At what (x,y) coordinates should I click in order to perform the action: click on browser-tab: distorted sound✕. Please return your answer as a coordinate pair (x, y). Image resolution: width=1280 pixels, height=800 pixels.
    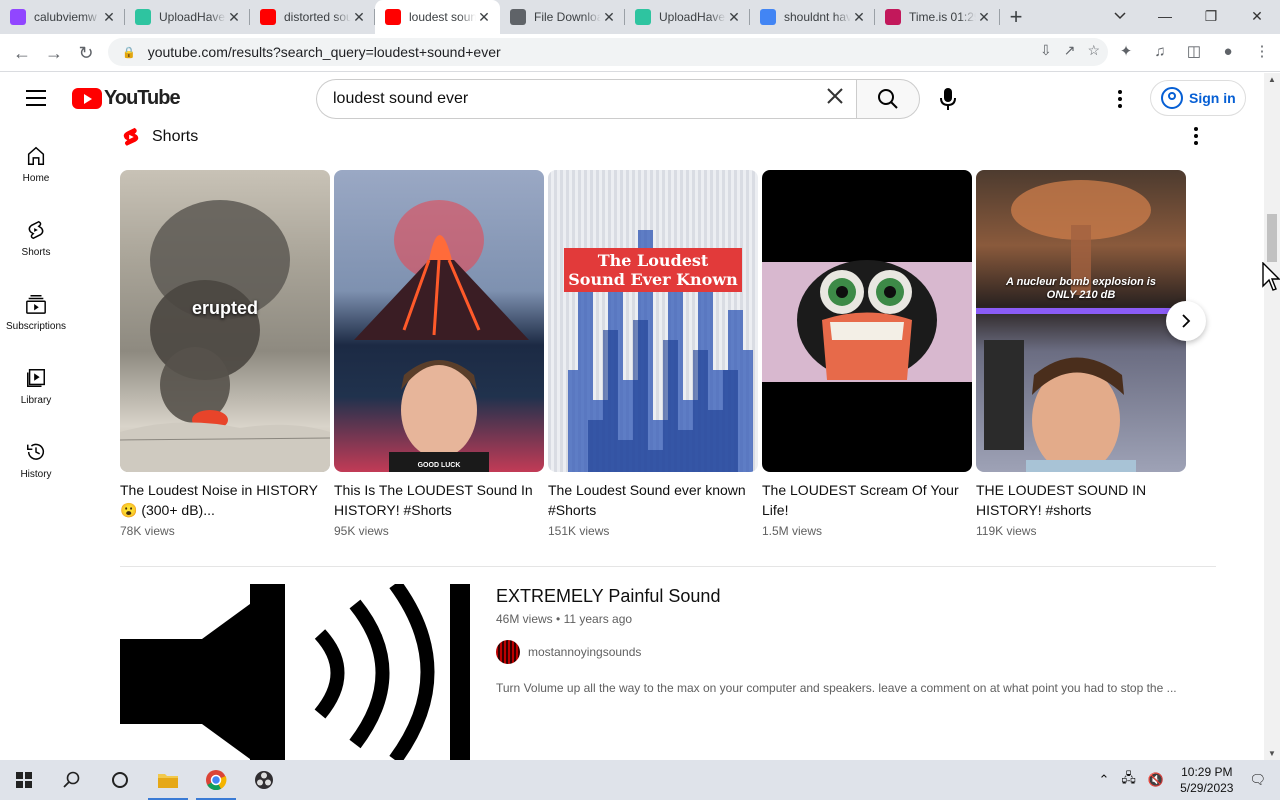
    Looking at the image, I should click on (312, 17).